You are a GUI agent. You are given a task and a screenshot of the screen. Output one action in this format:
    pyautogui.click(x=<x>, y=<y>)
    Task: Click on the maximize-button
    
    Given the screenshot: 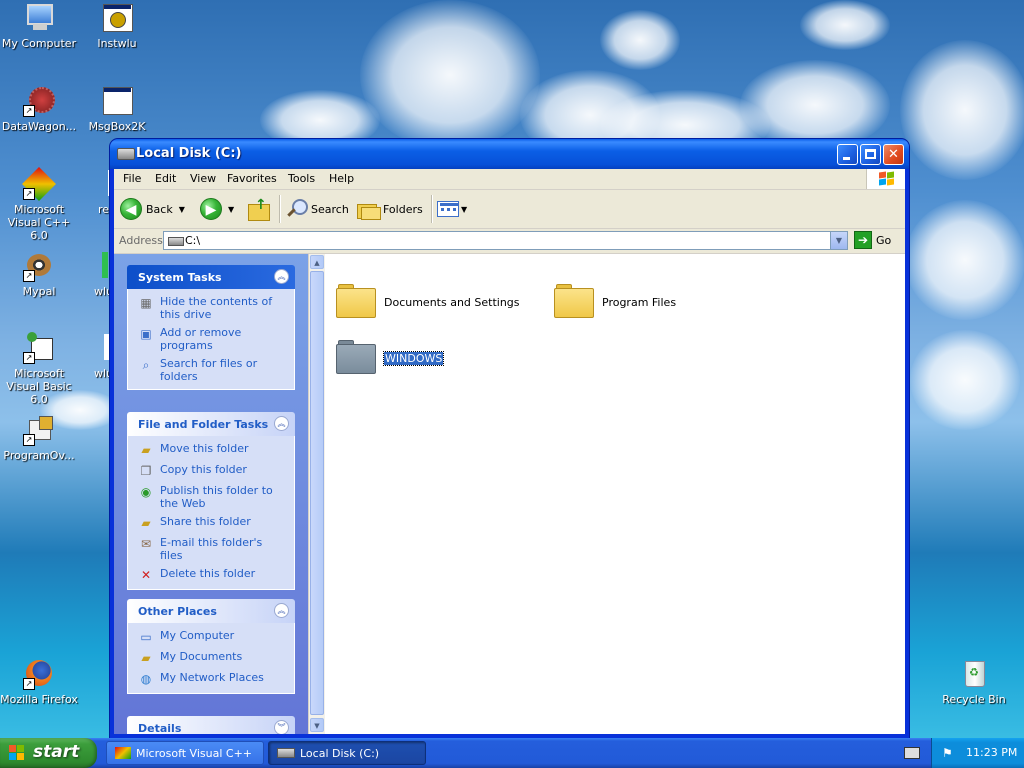 What is the action you would take?
    pyautogui.click(x=870, y=154)
    